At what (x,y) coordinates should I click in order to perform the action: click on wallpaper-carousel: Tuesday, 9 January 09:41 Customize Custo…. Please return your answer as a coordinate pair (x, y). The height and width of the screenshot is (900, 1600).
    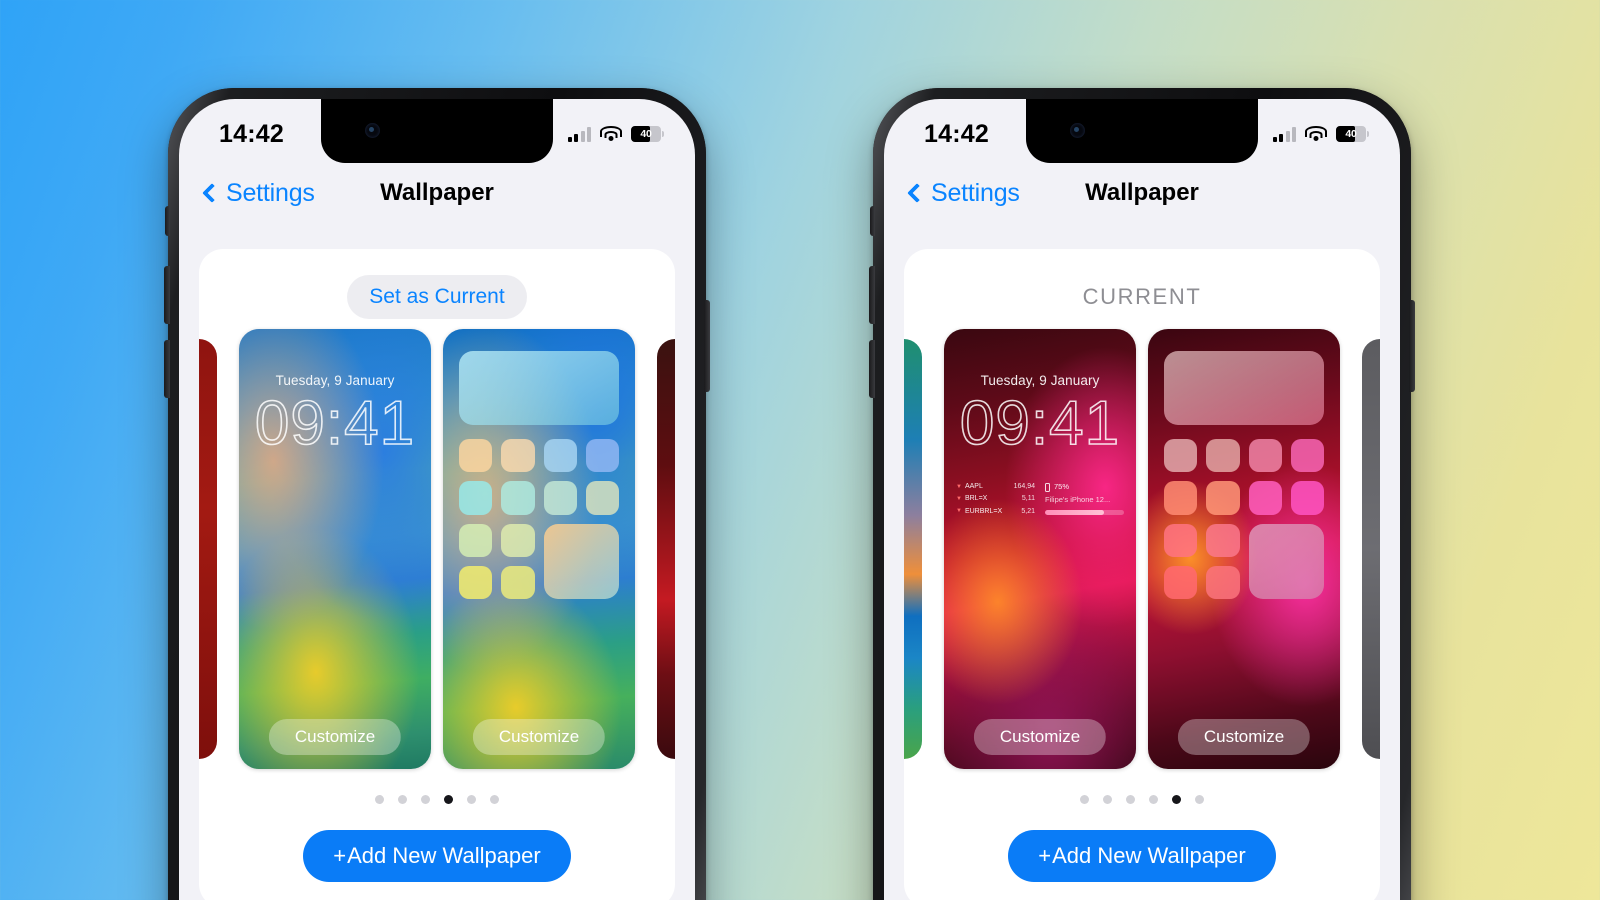
    Looking at the image, I should click on (437, 549).